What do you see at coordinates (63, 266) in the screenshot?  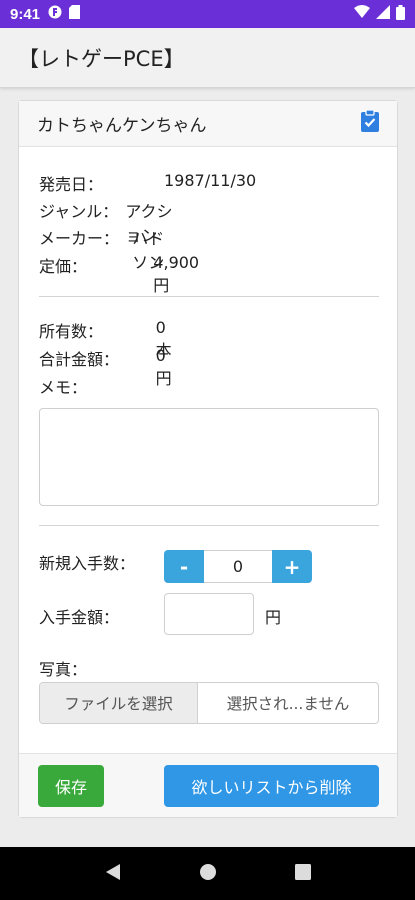 I see `detail-label: 定価：` at bounding box center [63, 266].